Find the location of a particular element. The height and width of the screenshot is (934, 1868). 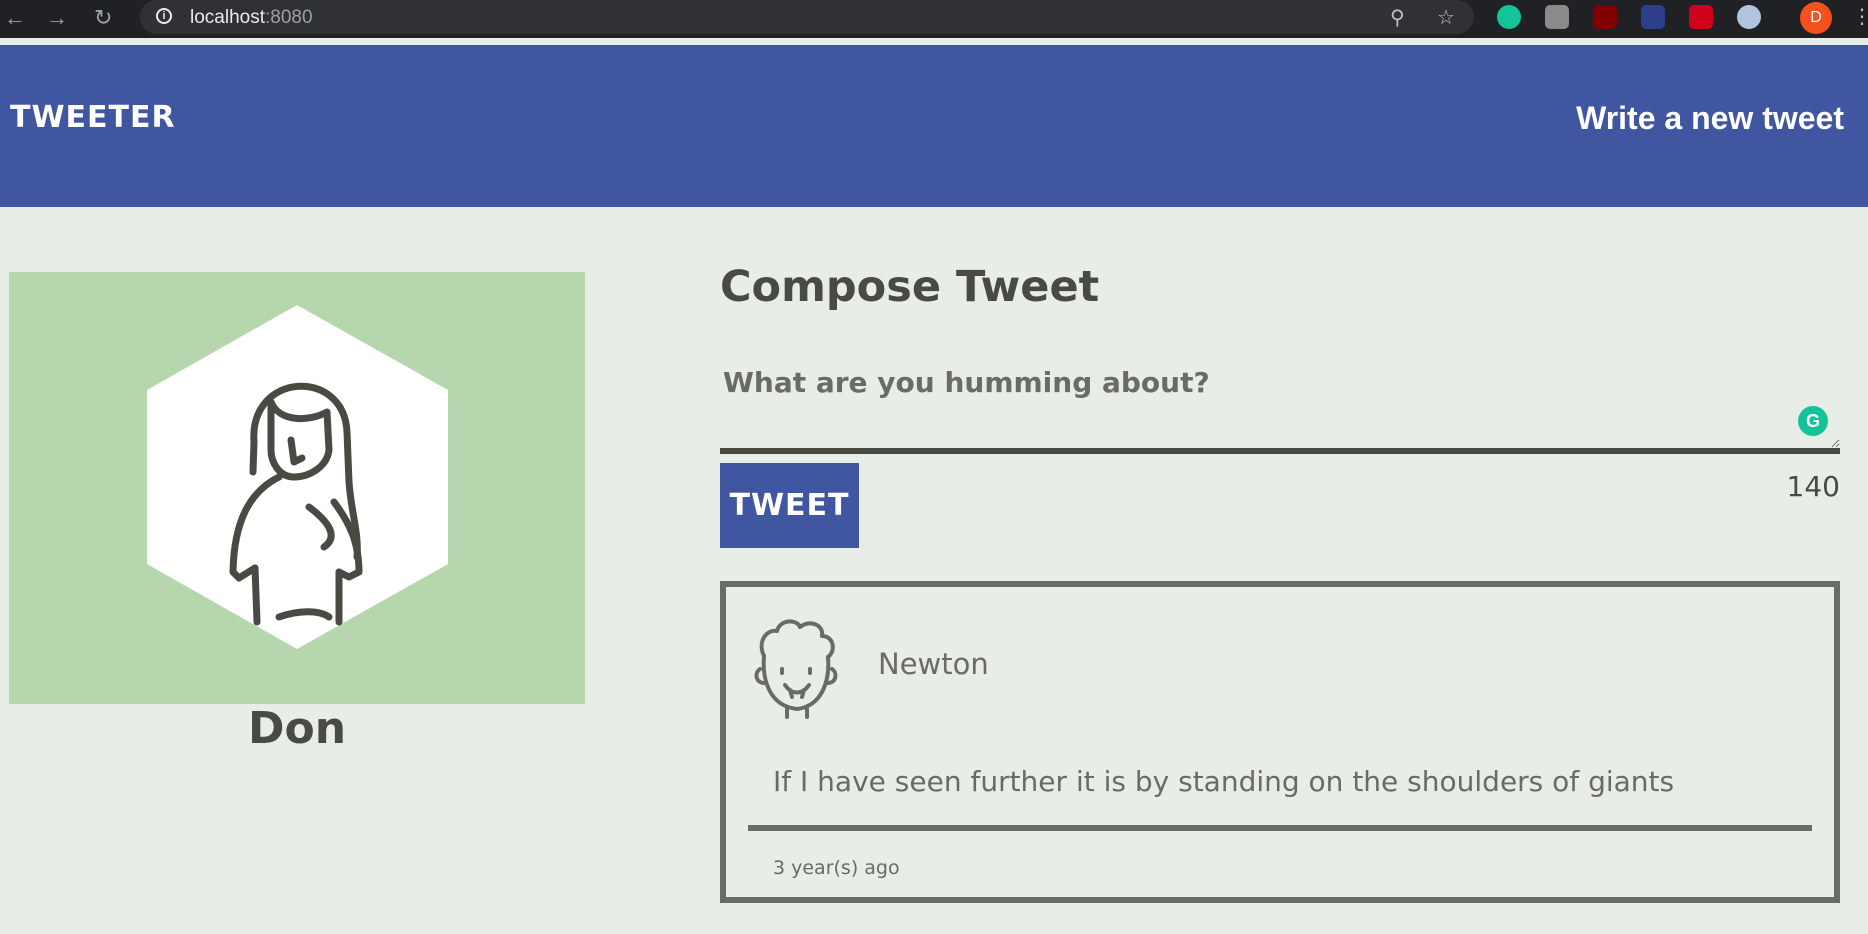

zoom-icon: ⚲ is located at coordinates (1397, 17).